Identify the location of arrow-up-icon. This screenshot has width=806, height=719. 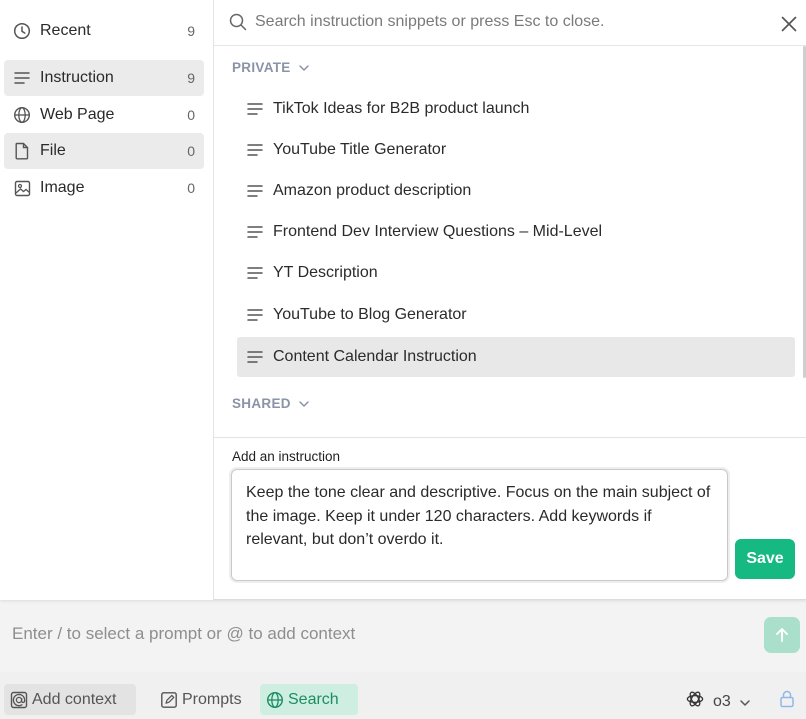
(782, 635).